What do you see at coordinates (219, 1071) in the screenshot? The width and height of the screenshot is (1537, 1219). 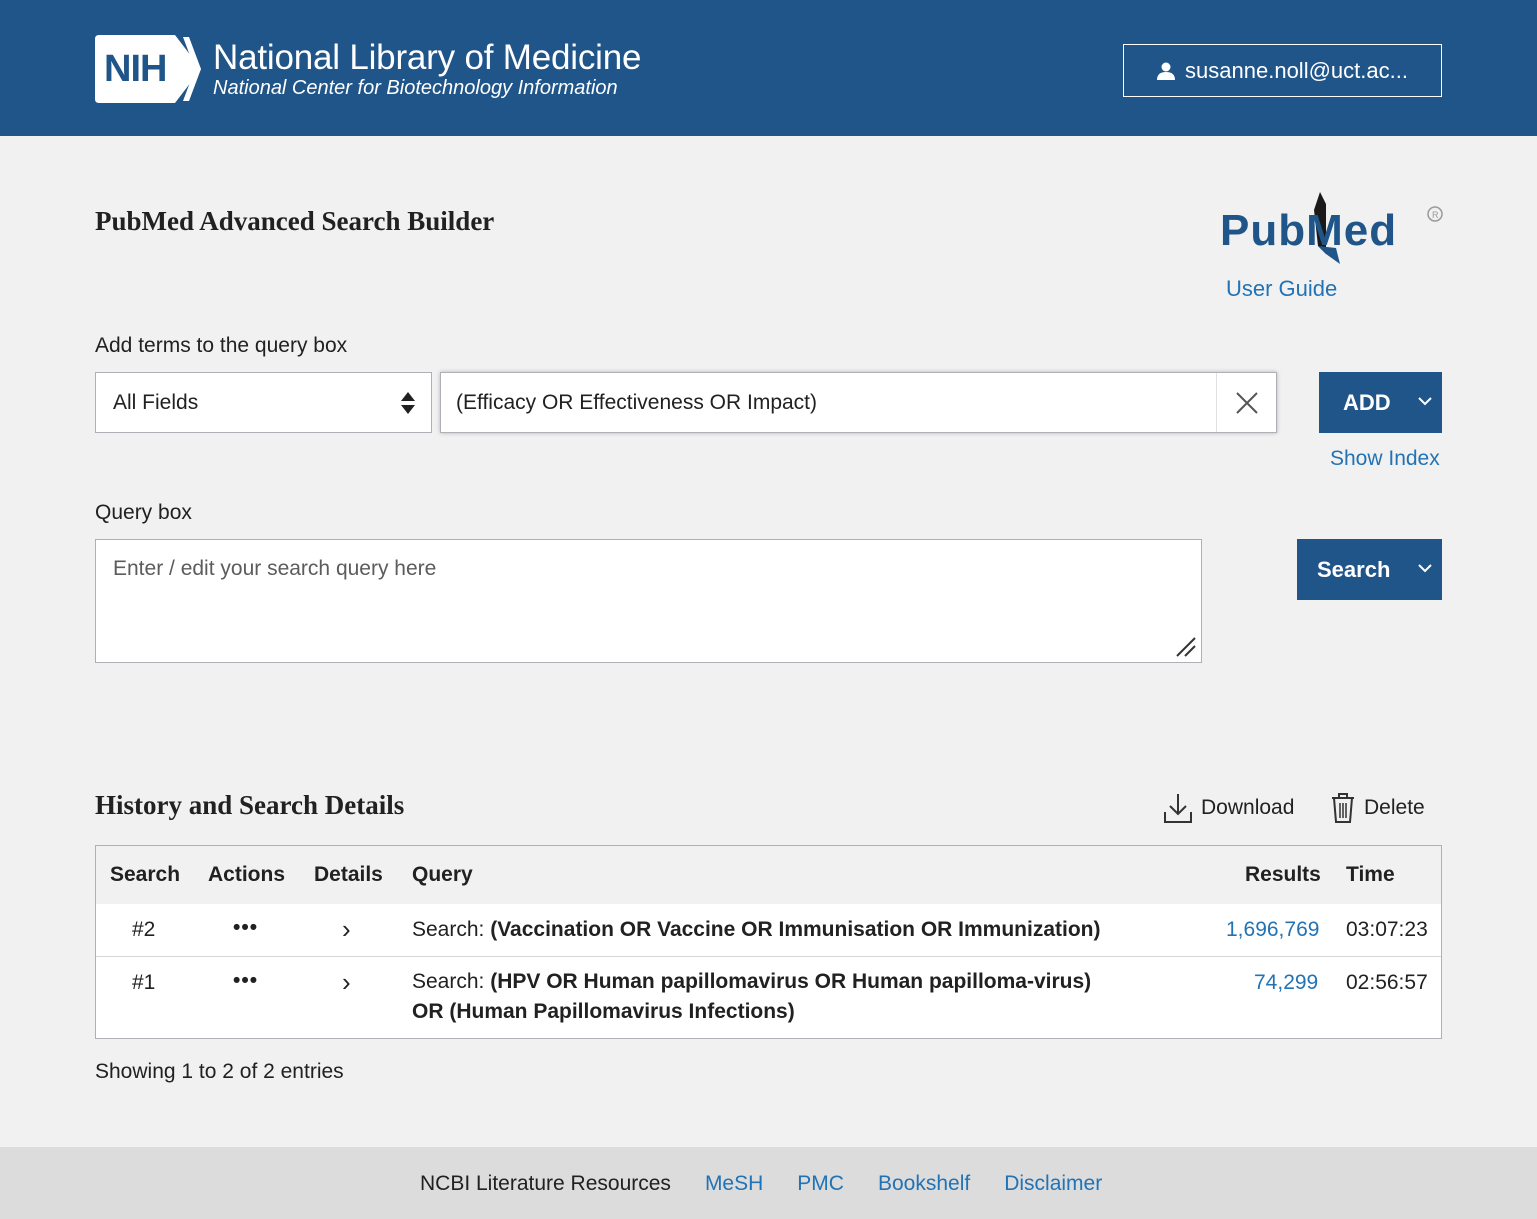 I see `entries-count: Showing 1 to 2 of 2 entries` at bounding box center [219, 1071].